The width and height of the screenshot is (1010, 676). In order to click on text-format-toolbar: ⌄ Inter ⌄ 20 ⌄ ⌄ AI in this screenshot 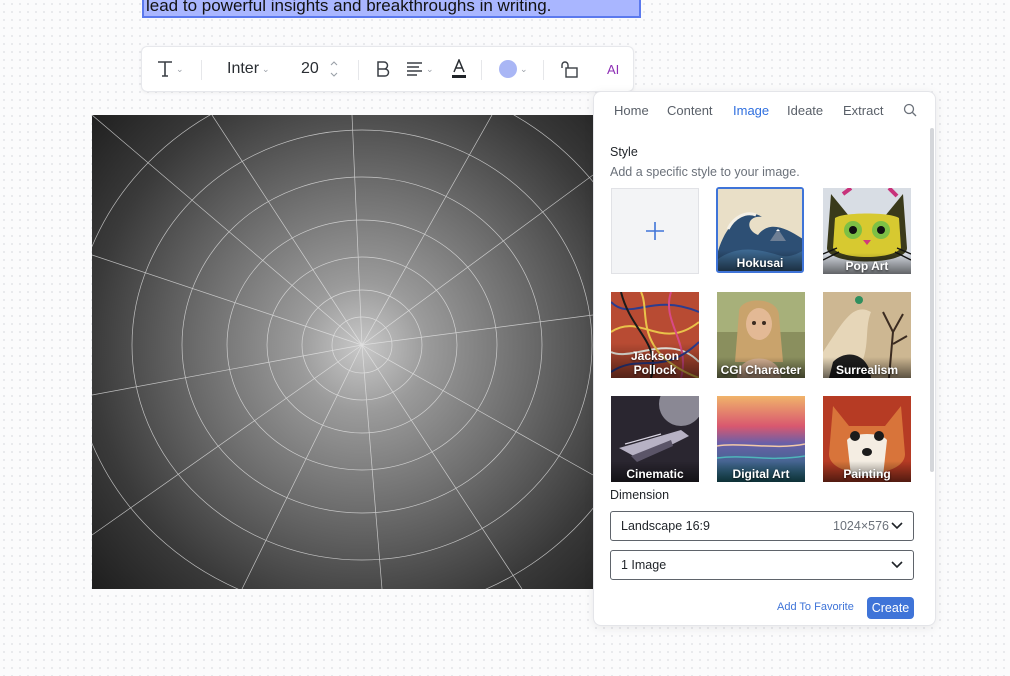, I will do `click(387, 69)`.